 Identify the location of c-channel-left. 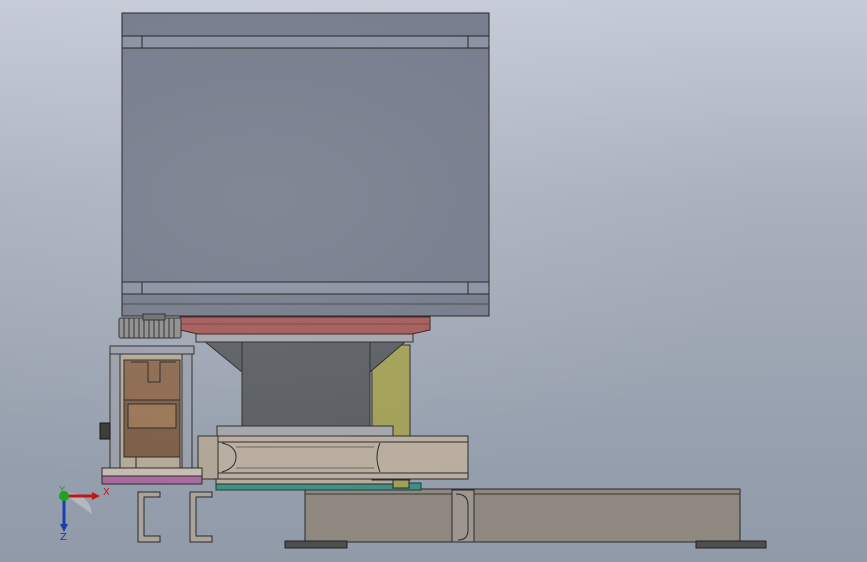
(149, 517).